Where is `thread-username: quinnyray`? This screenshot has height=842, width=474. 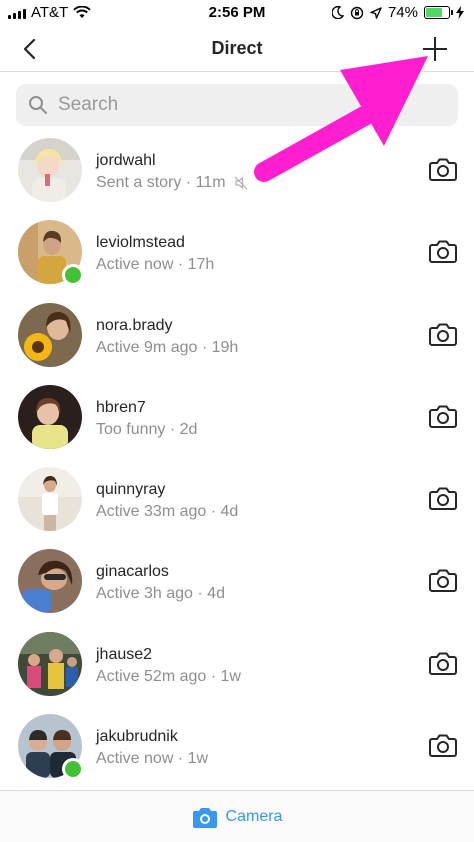
thread-username: quinnyray is located at coordinates (131, 490).